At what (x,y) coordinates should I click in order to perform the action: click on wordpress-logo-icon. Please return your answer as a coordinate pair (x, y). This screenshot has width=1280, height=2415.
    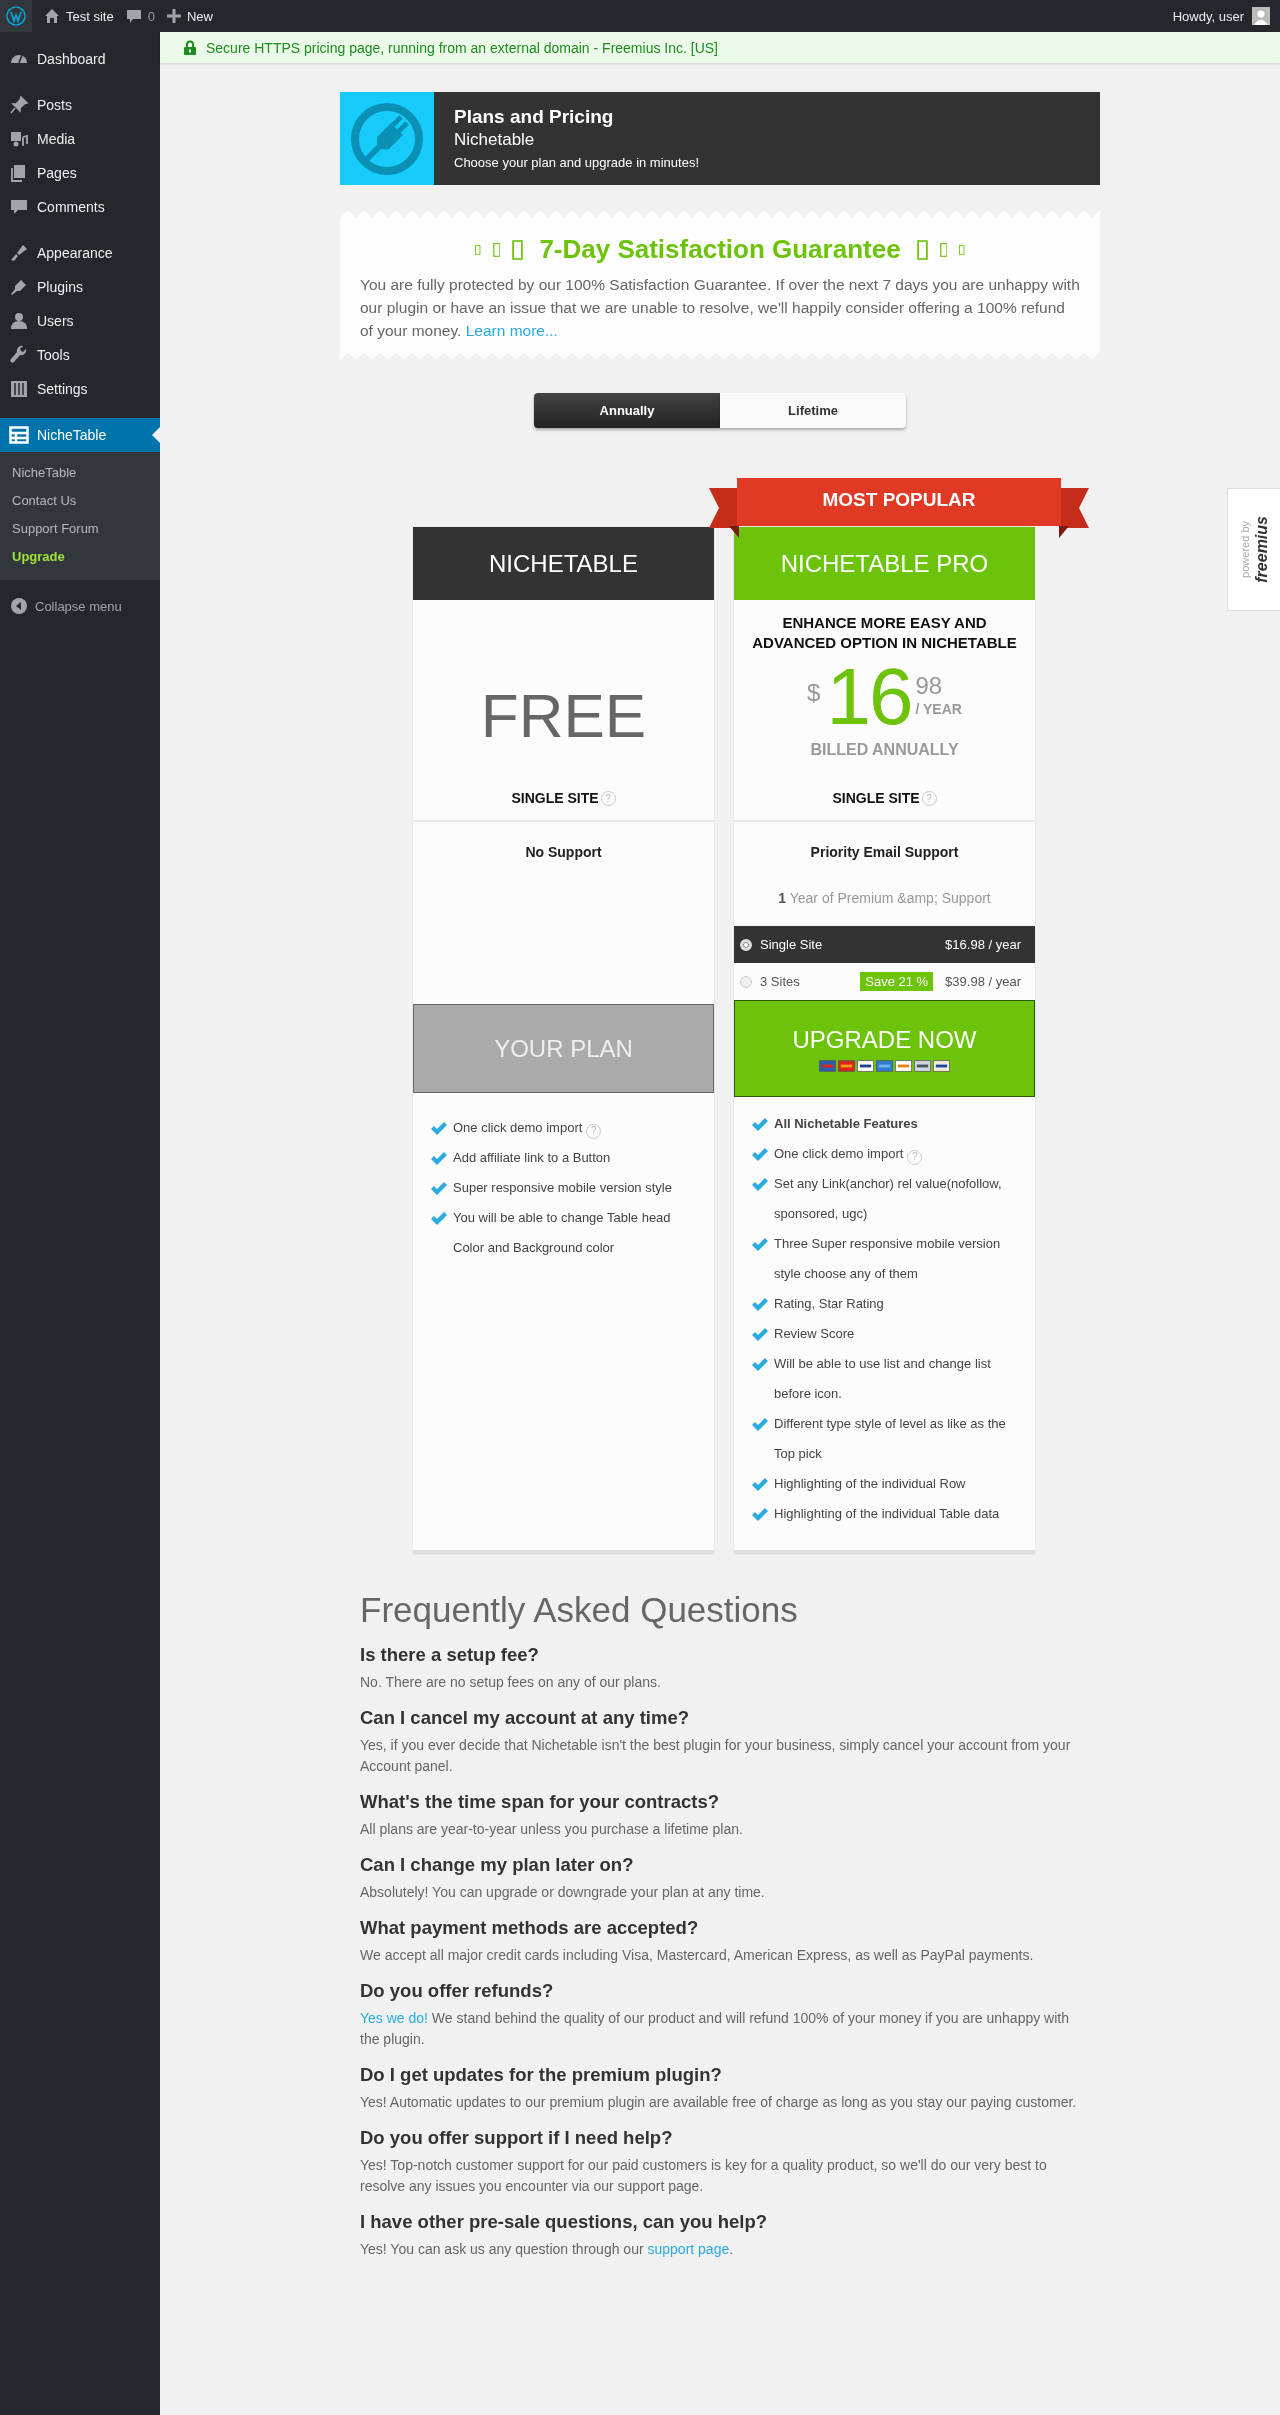
    Looking at the image, I should click on (16, 16).